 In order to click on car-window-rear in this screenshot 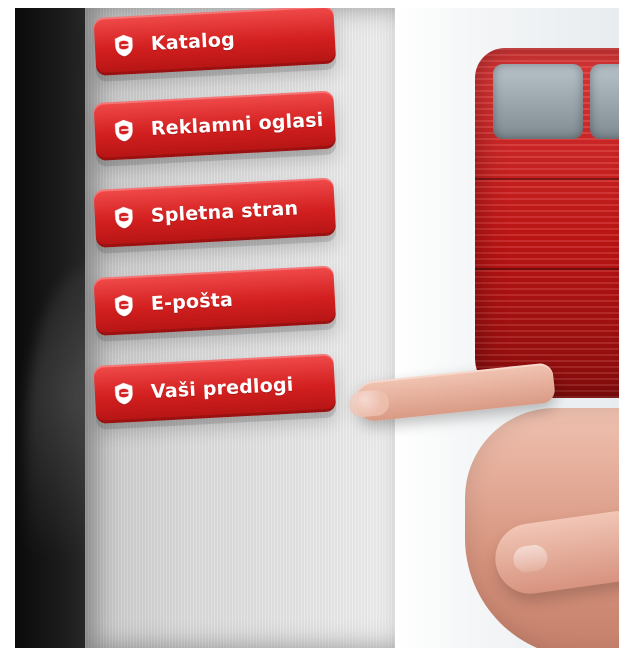, I will do `click(604, 101)`.